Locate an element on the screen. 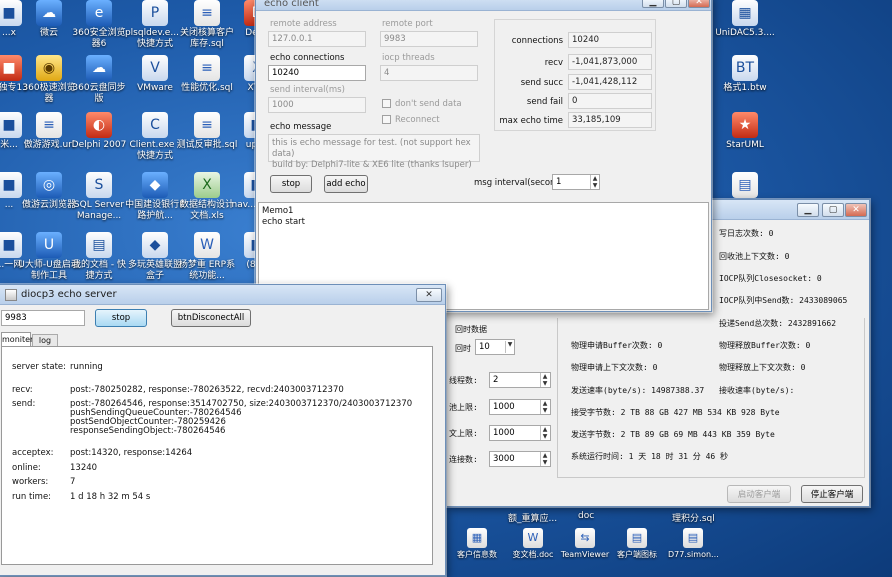  remote-address-input is located at coordinates (317, 39).